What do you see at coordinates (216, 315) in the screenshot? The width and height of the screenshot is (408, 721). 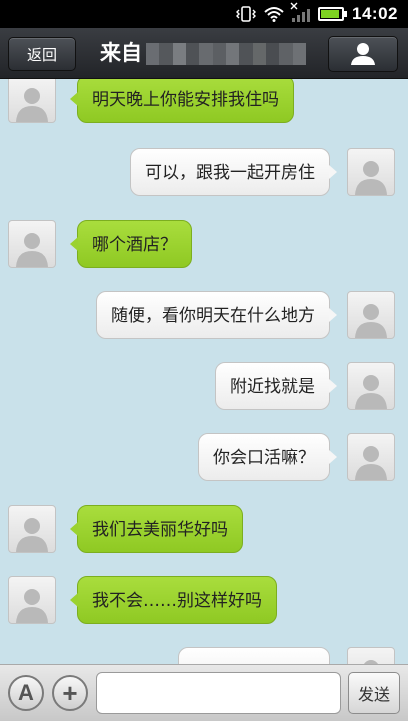 I see `outgoing-message-bubble: 随便，看你明天在什么地方` at bounding box center [216, 315].